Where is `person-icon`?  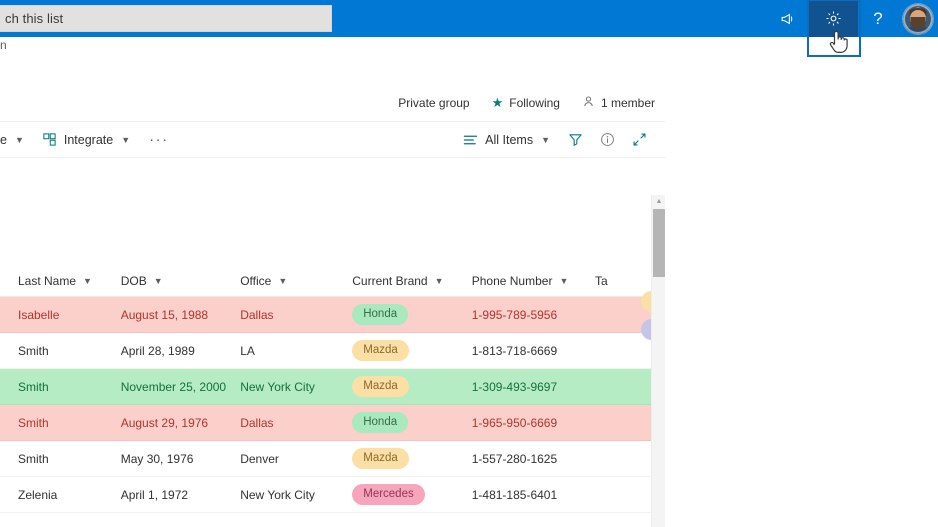
person-icon is located at coordinates (588, 103).